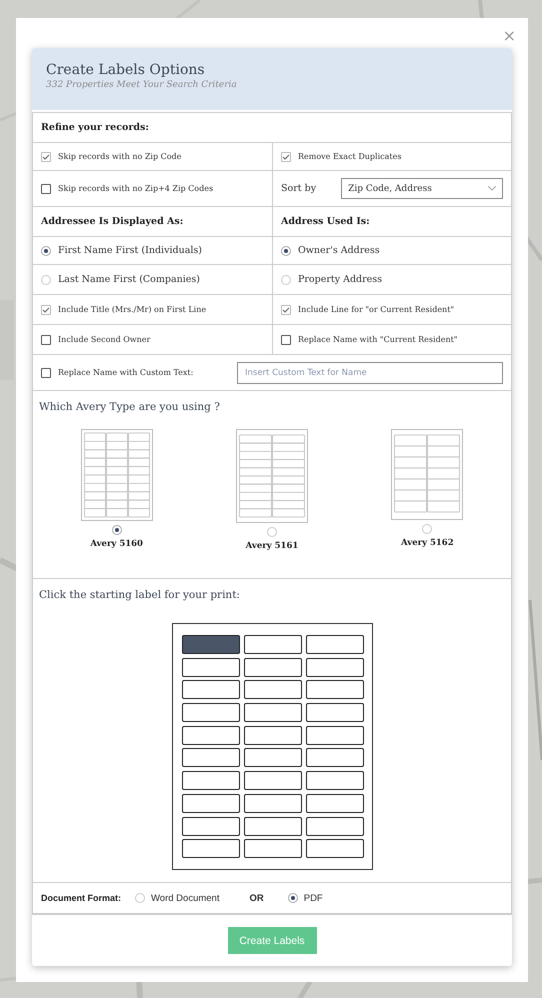 The image size is (542, 998). What do you see at coordinates (95, 127) in the screenshot?
I see `section-heading: Refine your records:` at bounding box center [95, 127].